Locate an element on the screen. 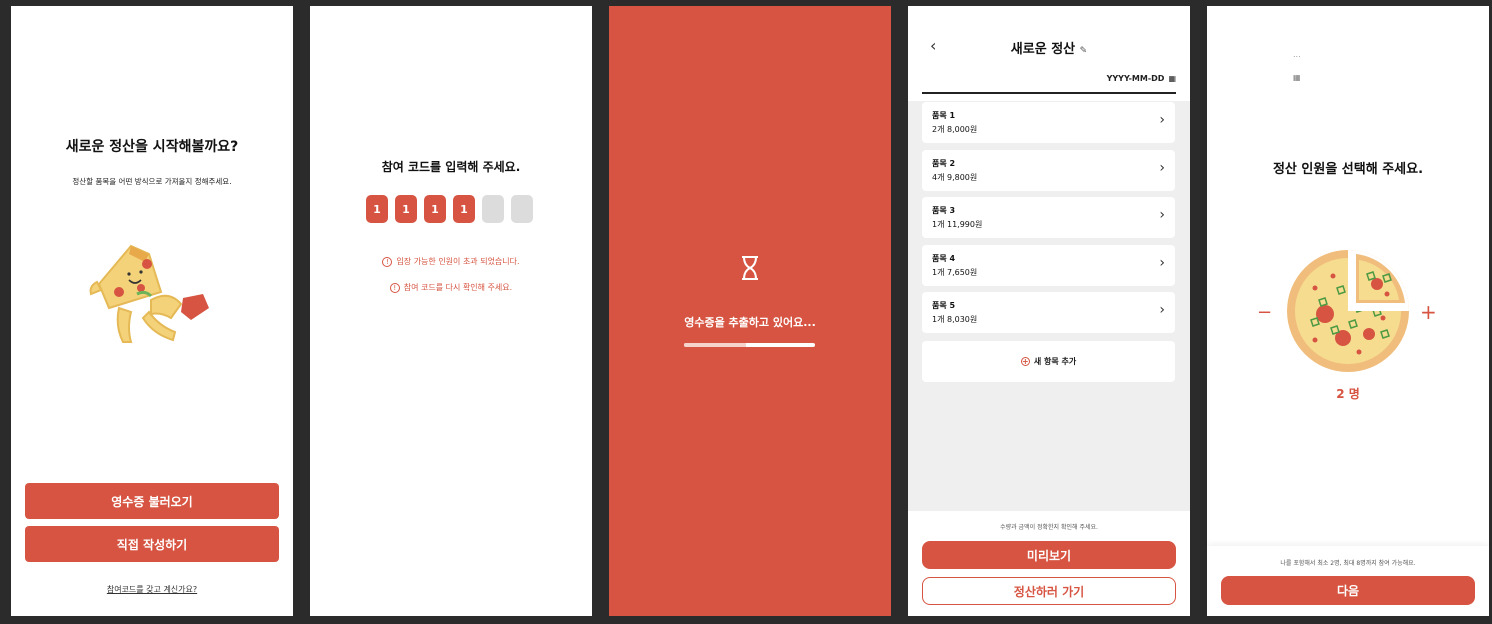  progress-fill is located at coordinates (715, 345).